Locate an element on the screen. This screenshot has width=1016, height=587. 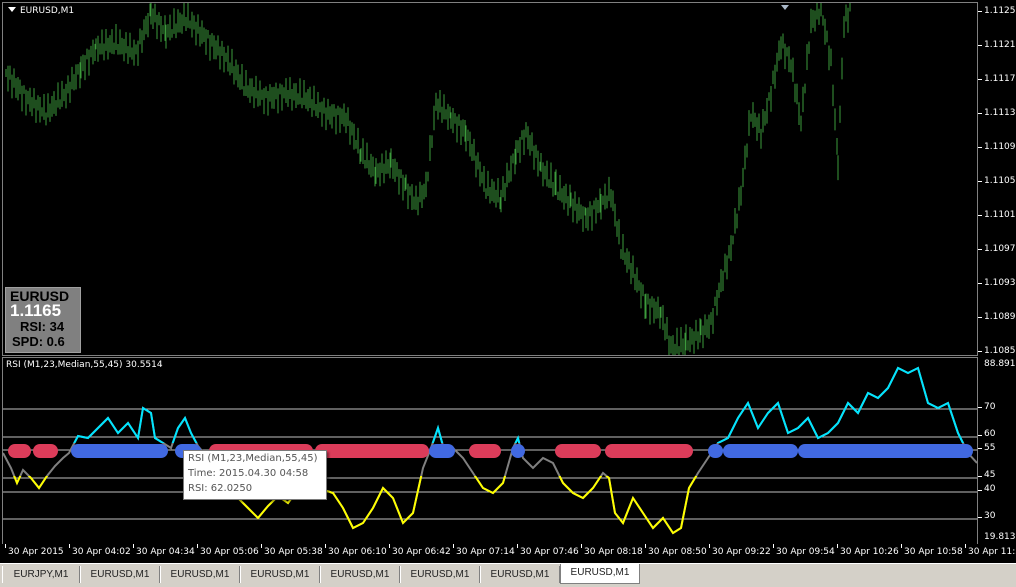
time-label: 30 Apr 06:42 is located at coordinates (421, 552).